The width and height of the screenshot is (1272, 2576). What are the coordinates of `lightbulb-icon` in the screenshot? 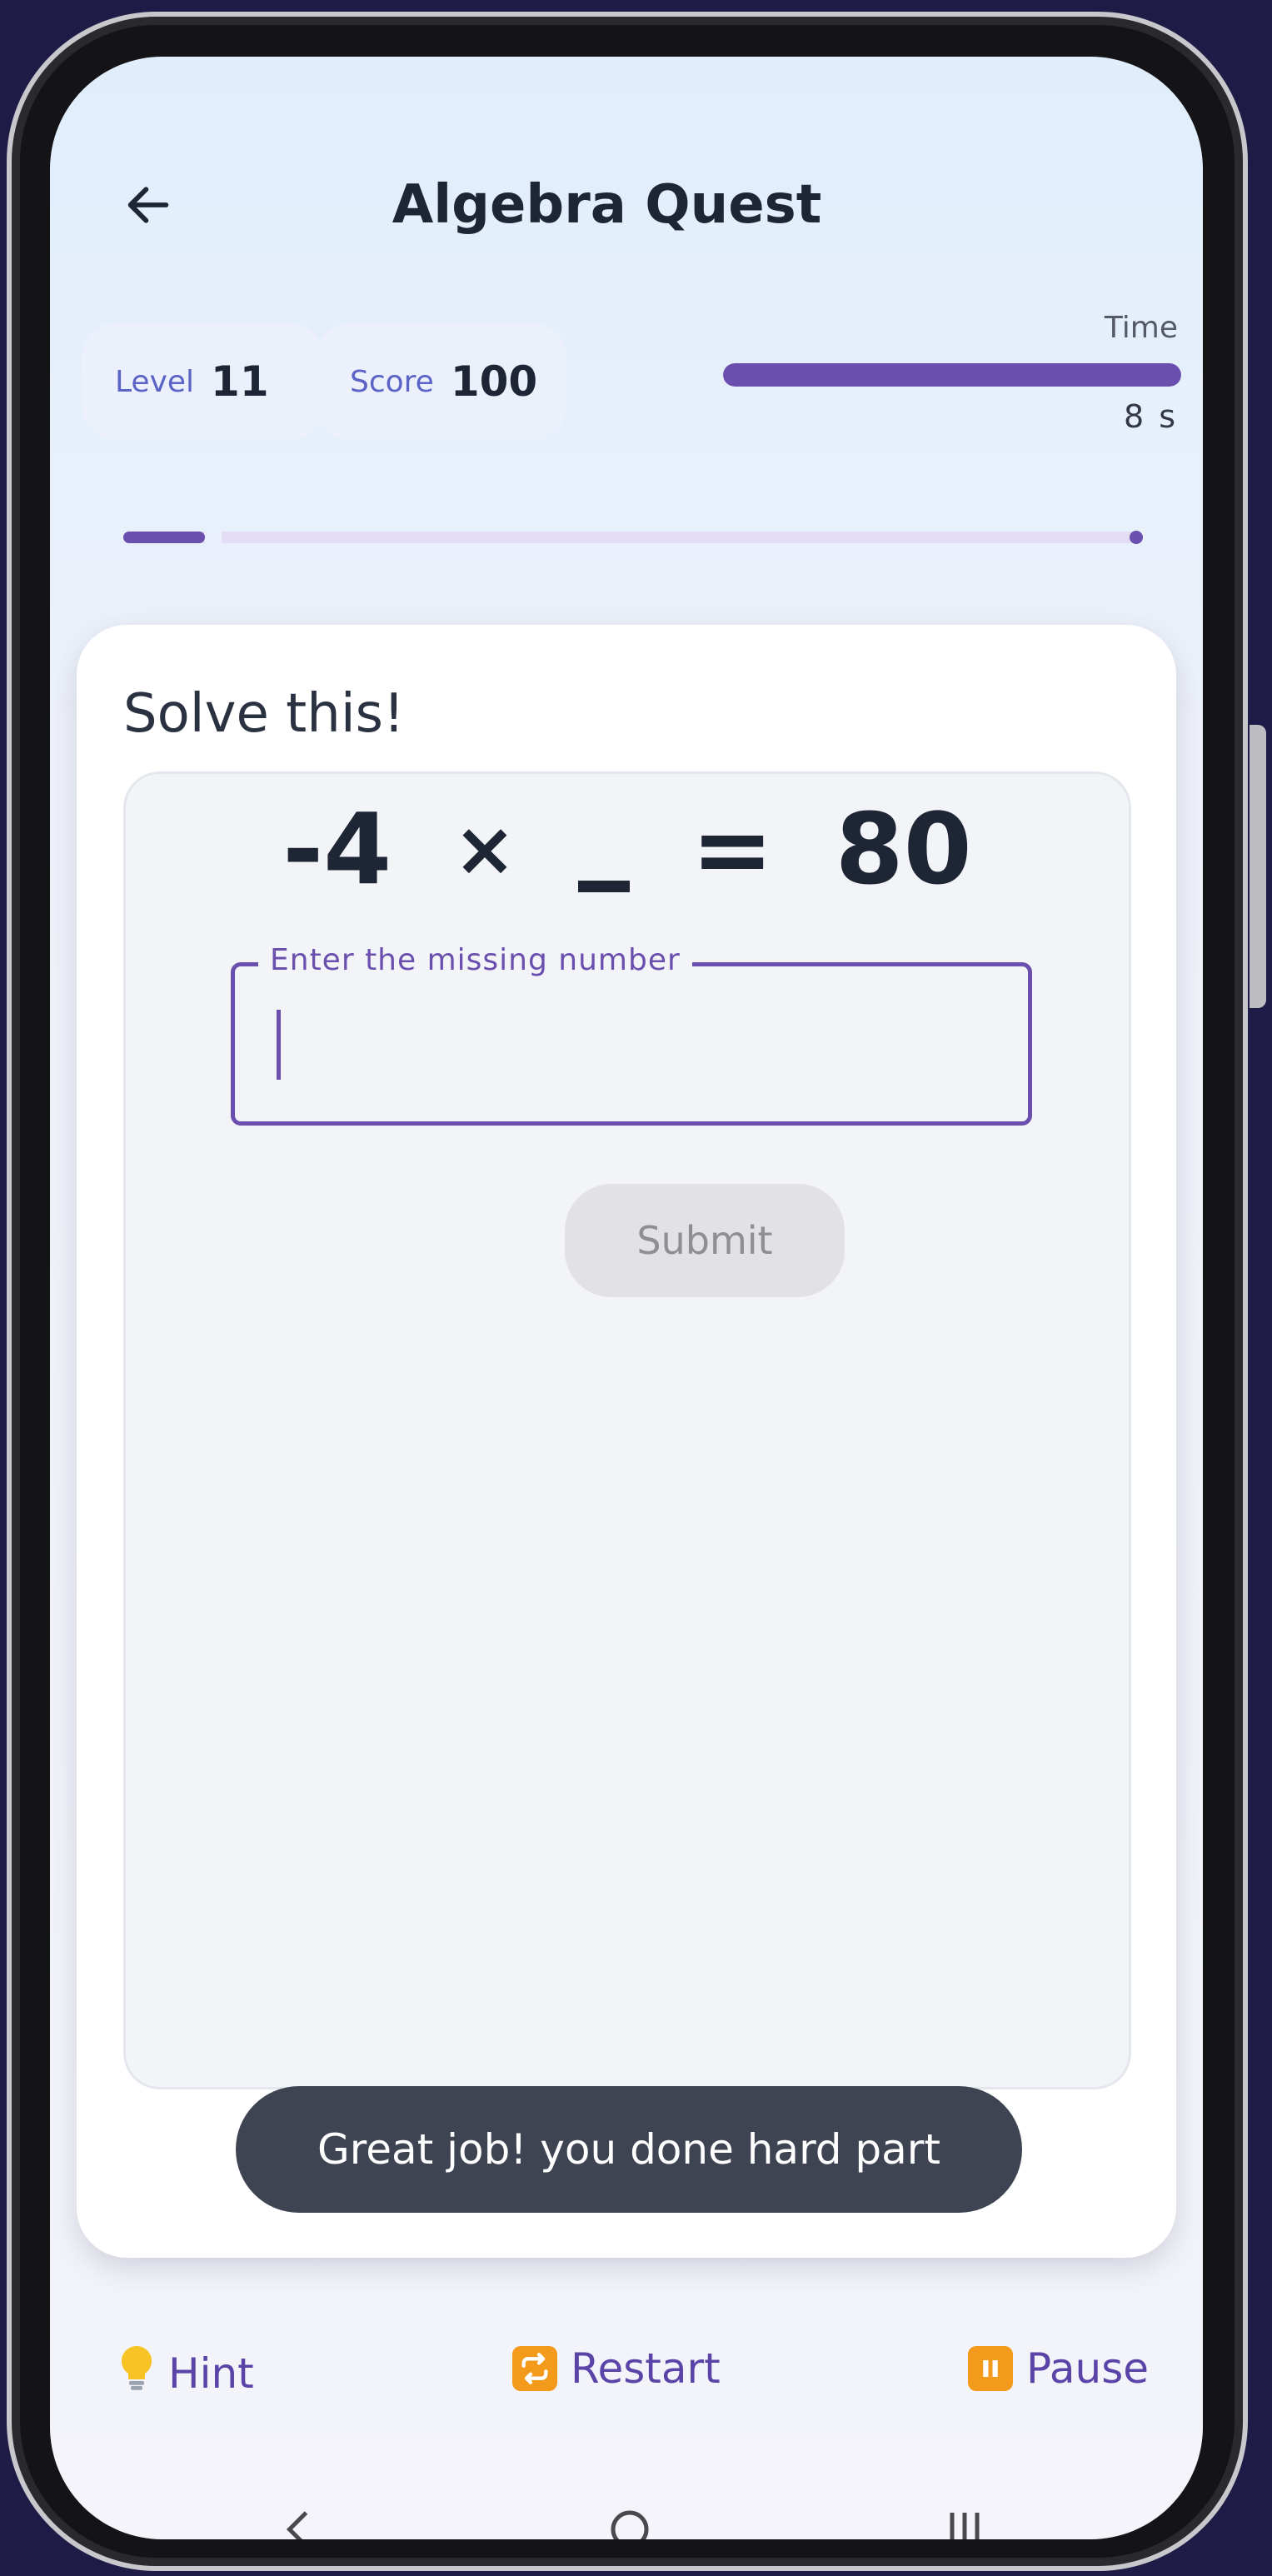 It's located at (136, 2373).